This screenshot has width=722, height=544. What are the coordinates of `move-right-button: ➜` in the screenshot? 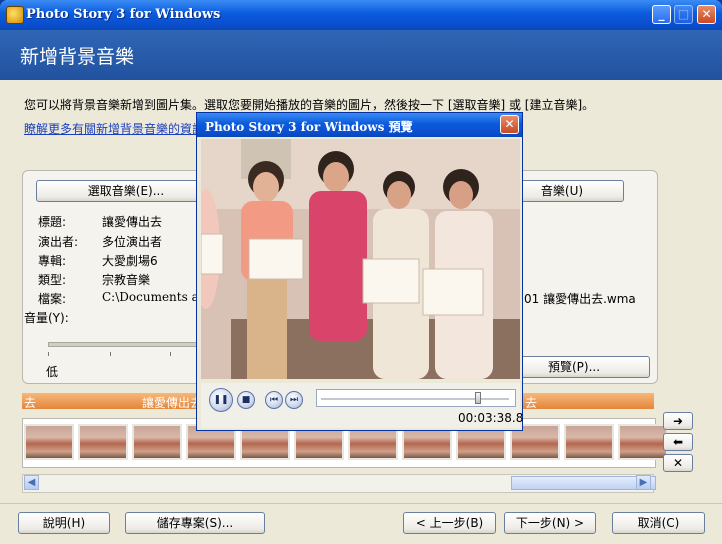 It's located at (678, 421).